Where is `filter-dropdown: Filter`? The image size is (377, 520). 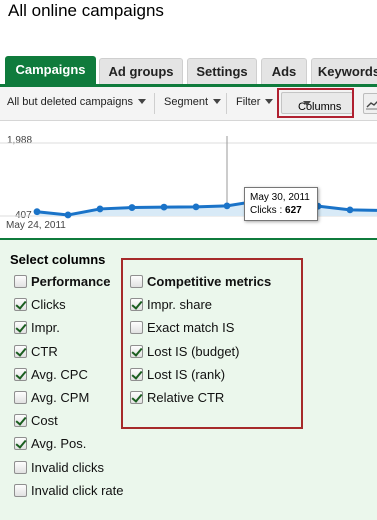
filter-dropdown: Filter is located at coordinates (255, 102).